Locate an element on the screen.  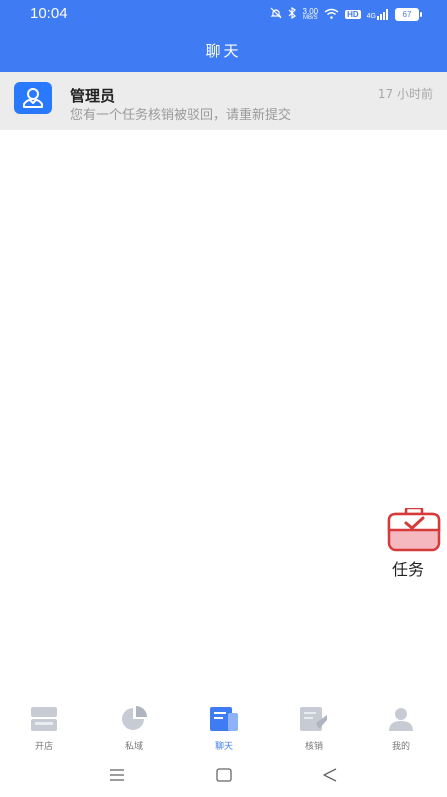
chat-preview-message: 您有一个任务核销被驳回，请重新提交 is located at coordinates (181, 115).